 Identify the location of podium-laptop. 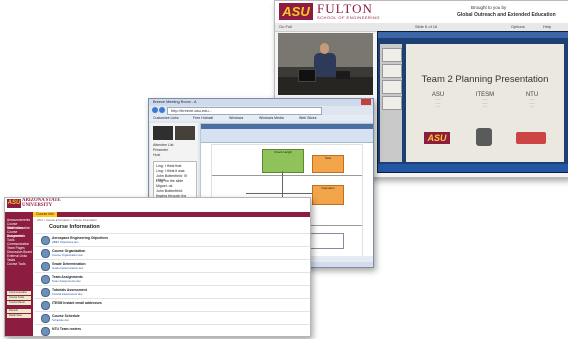
(343, 75).